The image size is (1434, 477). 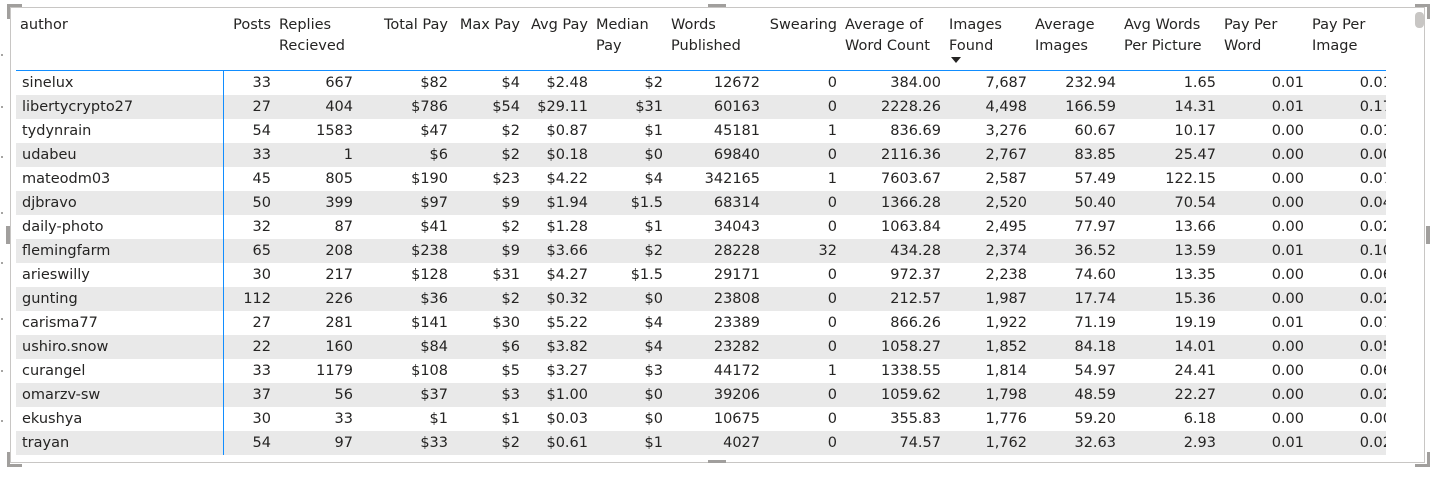 I want to click on column-header-avg-words-per-picture: Avg Words Per Picture, so click(x=1170, y=41).